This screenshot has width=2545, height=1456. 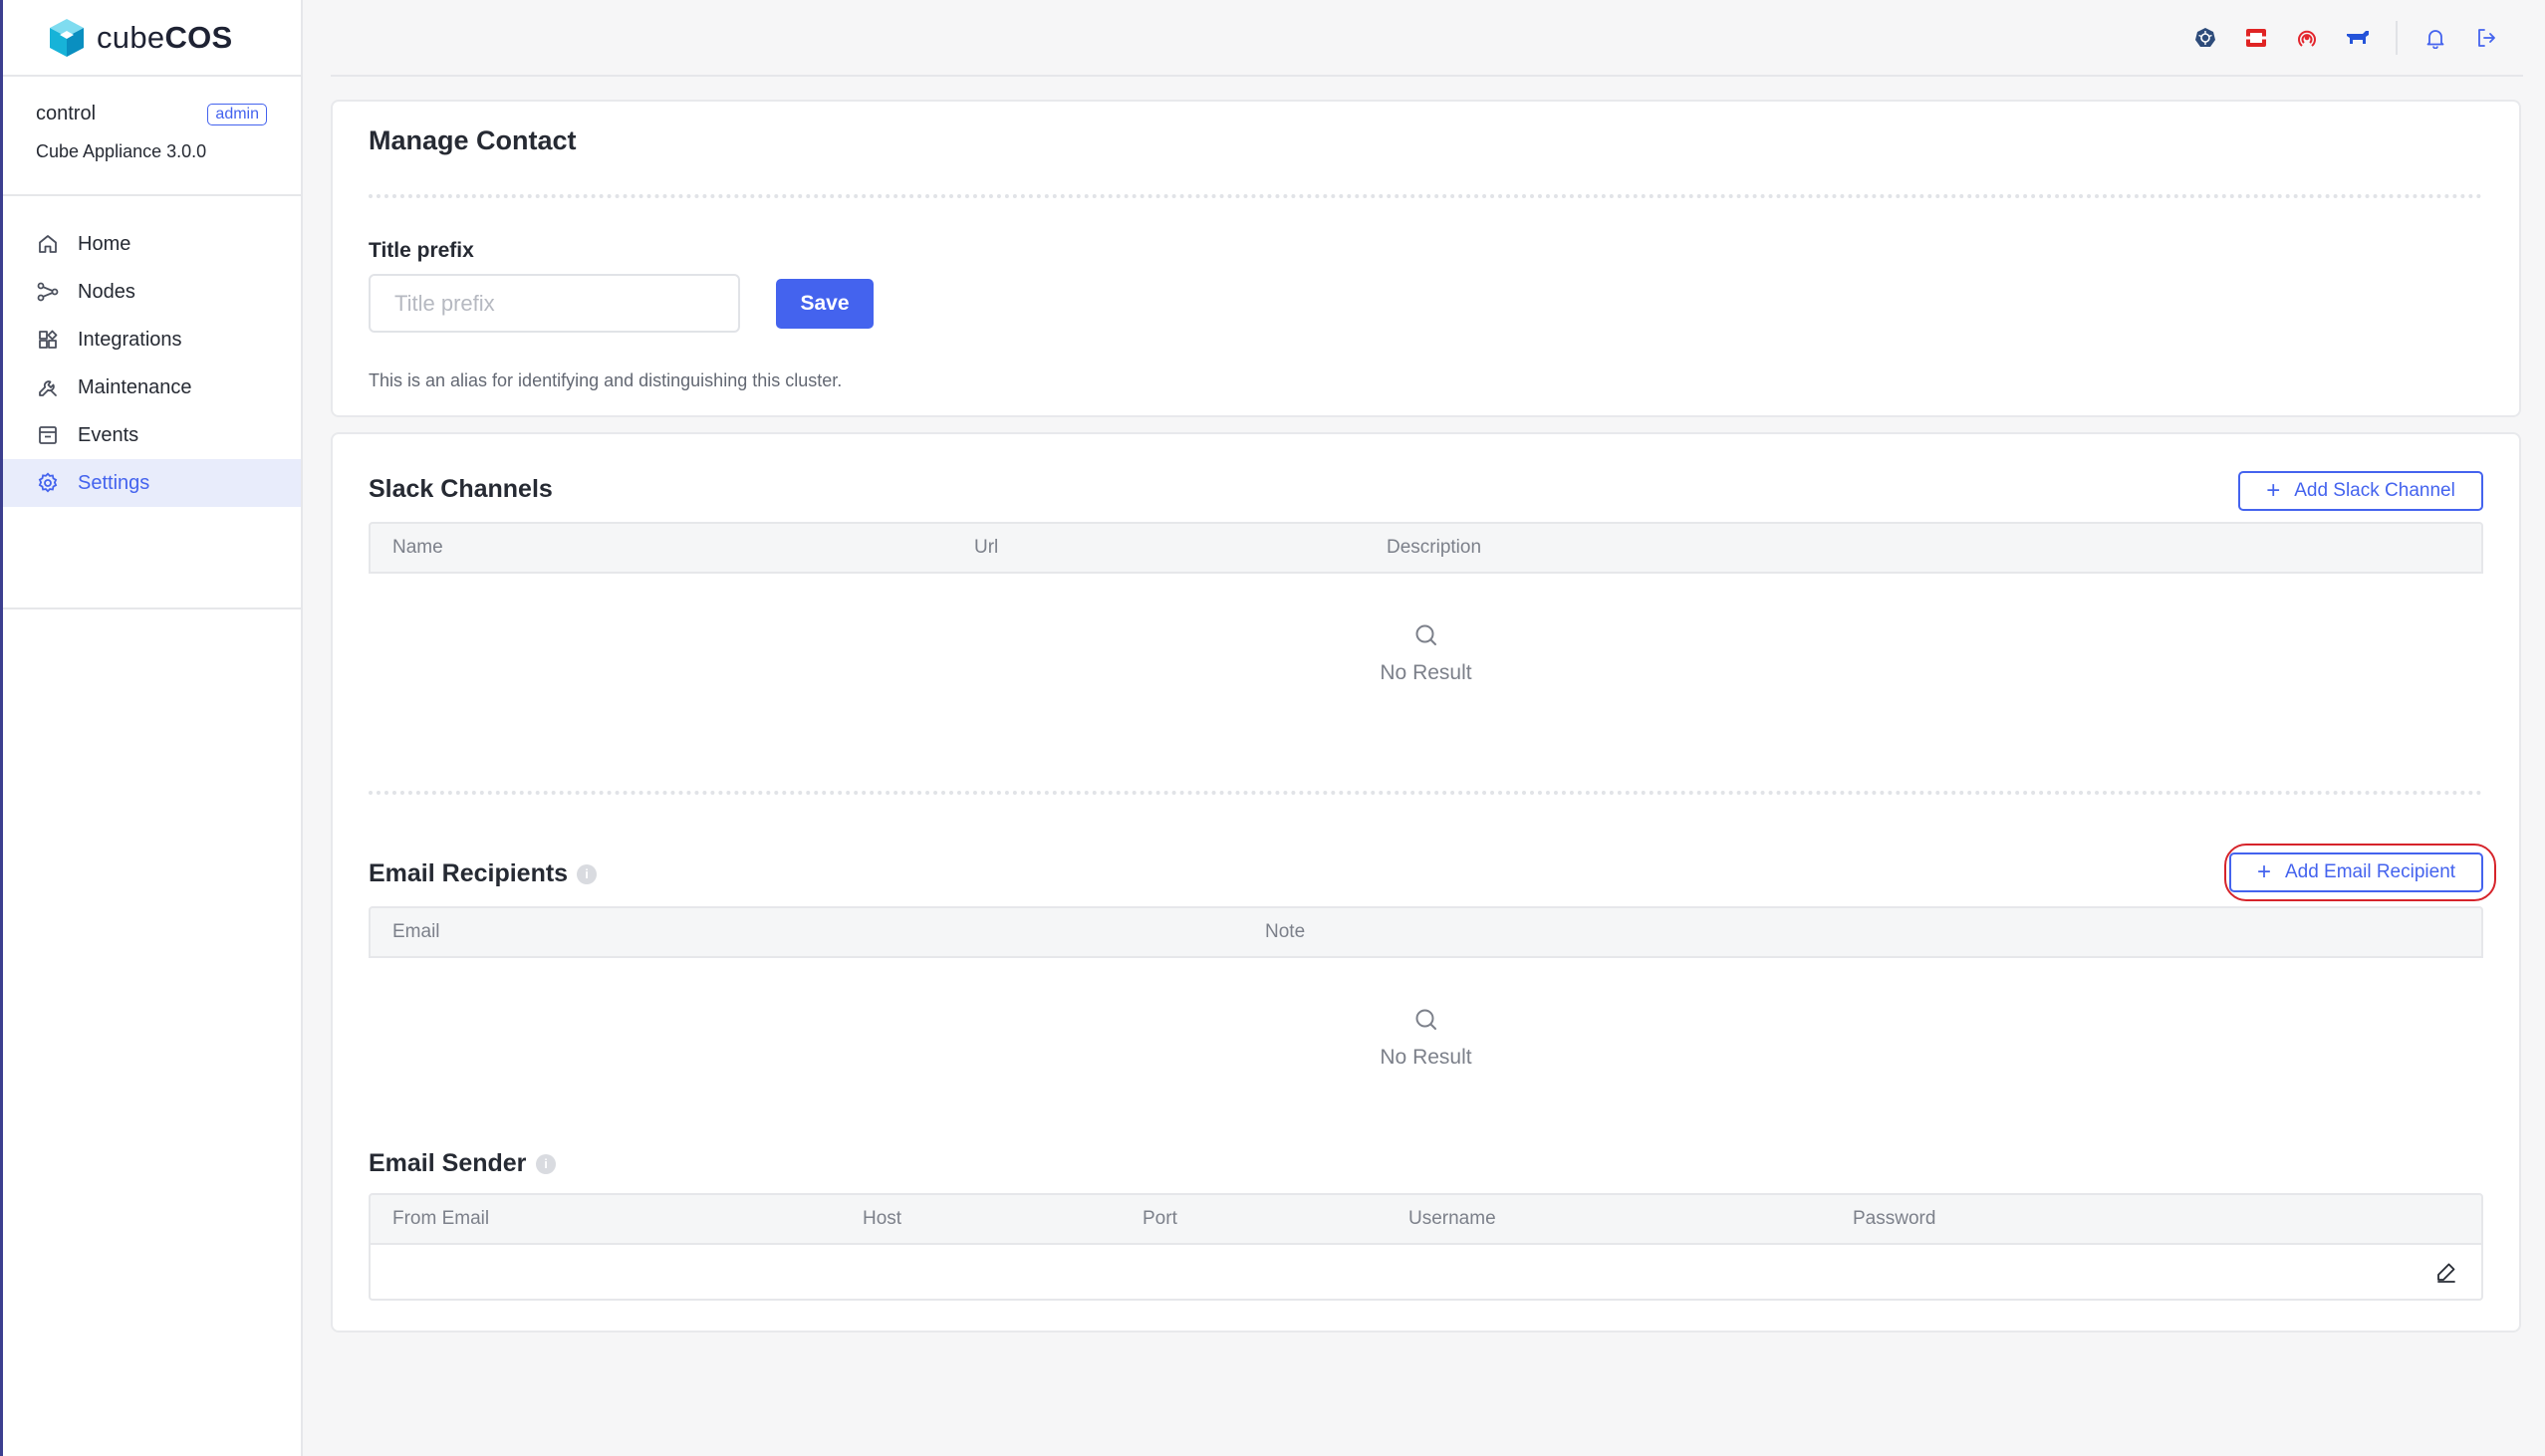 What do you see at coordinates (152, 387) in the screenshot?
I see `sidebar-item-maintenance: Maintenance` at bounding box center [152, 387].